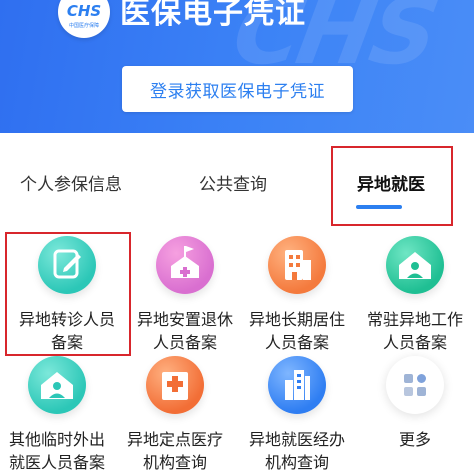 The height and width of the screenshot is (474, 474). What do you see at coordinates (237, 89) in the screenshot?
I see `login-button: 登录获取医保电子凭证` at bounding box center [237, 89].